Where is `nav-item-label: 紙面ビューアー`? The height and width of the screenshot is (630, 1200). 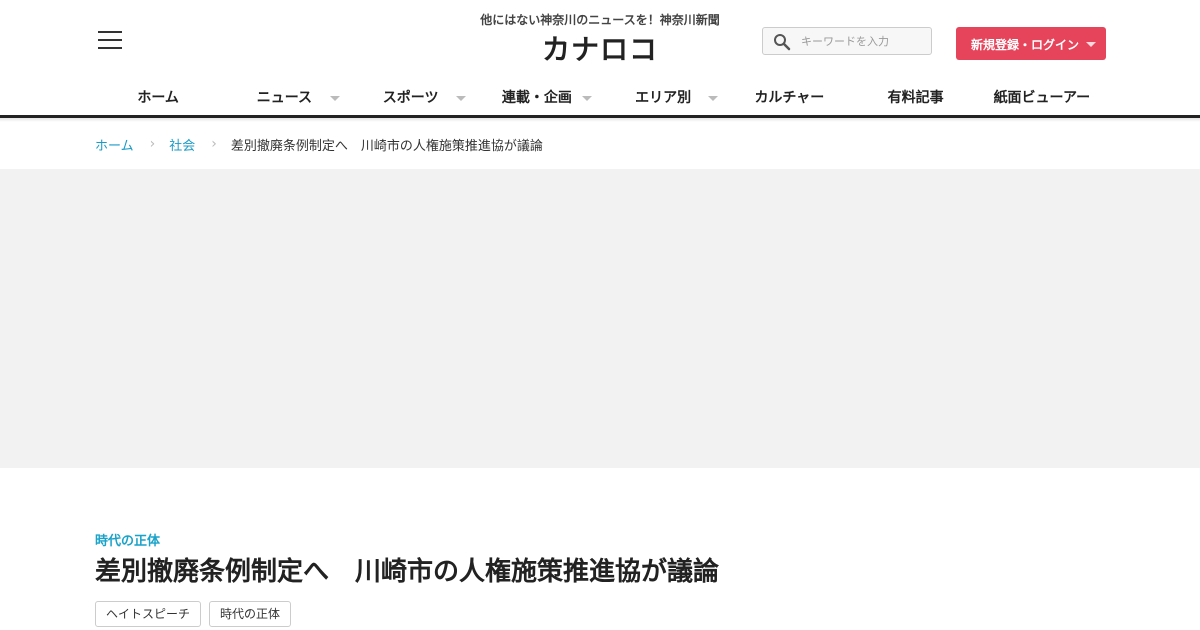
nav-item-label: 紙面ビューアー is located at coordinates (1042, 98).